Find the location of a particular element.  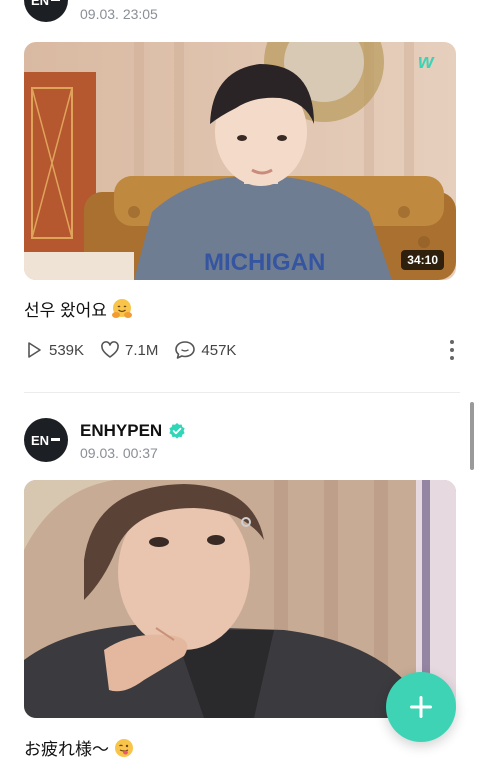

verified-badge-icon is located at coordinates (177, 431).